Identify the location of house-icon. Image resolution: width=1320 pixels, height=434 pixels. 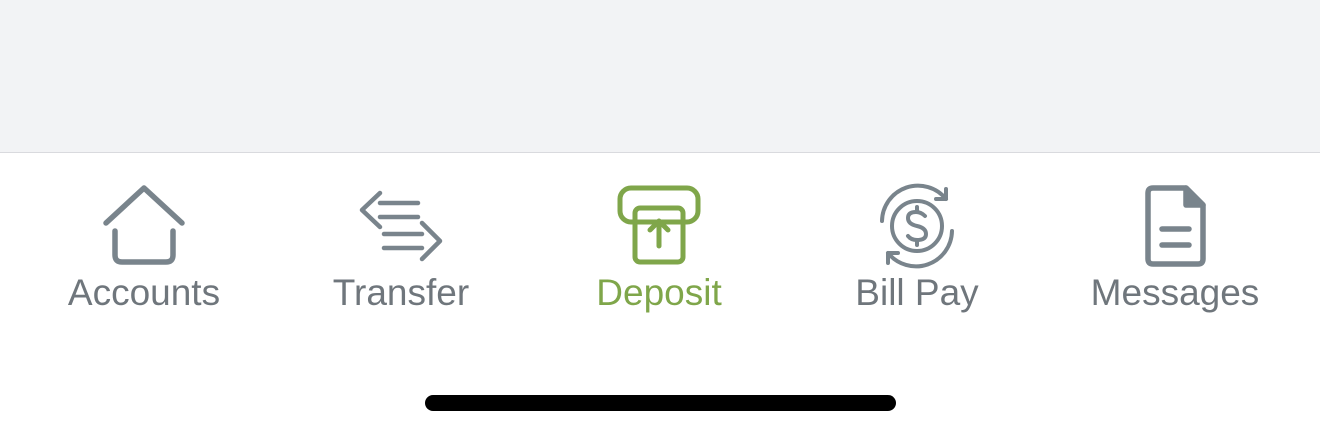
(144, 226).